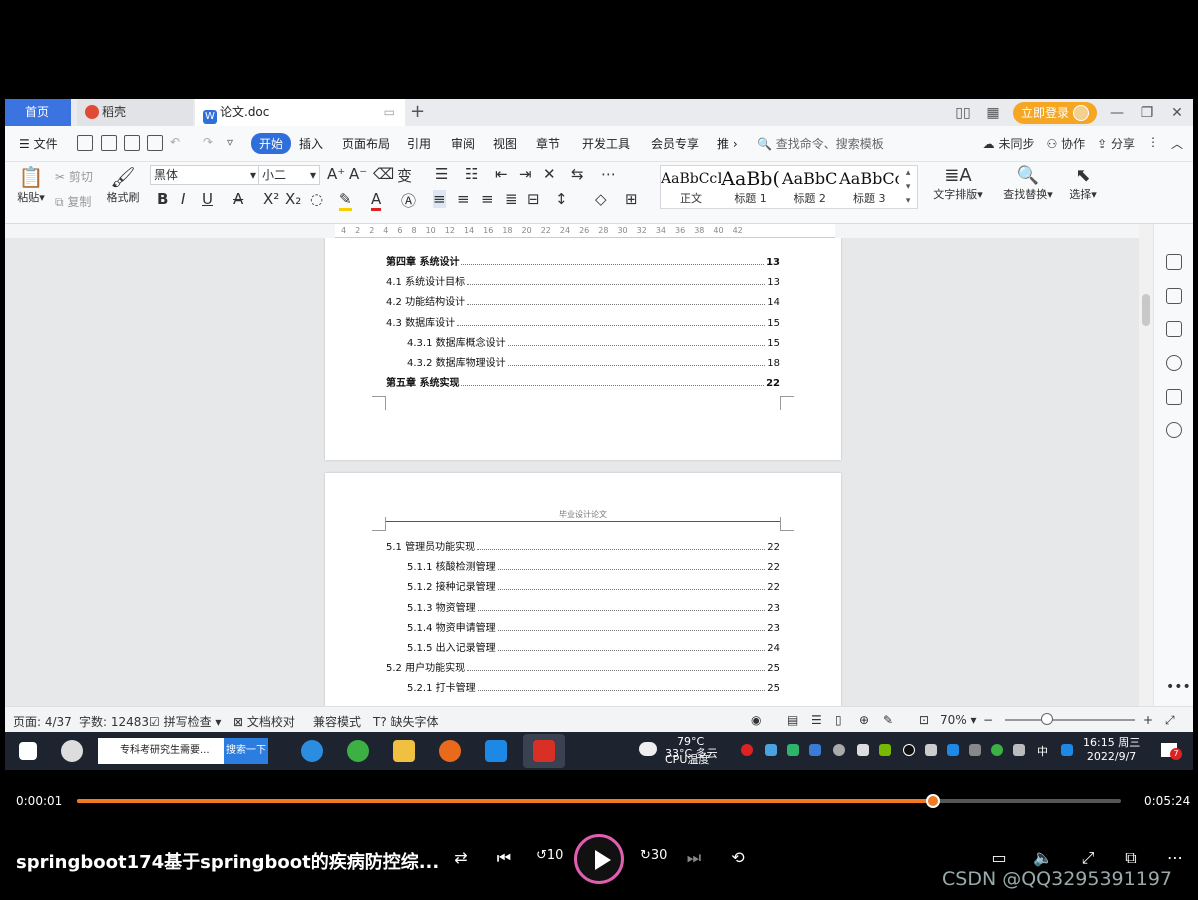 This screenshot has width=1198, height=900. I want to click on minimize-icon: —, so click(1117, 113).